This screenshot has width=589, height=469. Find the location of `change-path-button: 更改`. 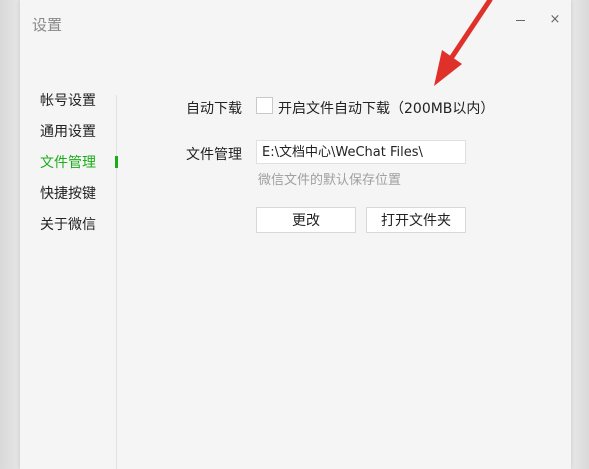

change-path-button: 更改 is located at coordinates (306, 220).